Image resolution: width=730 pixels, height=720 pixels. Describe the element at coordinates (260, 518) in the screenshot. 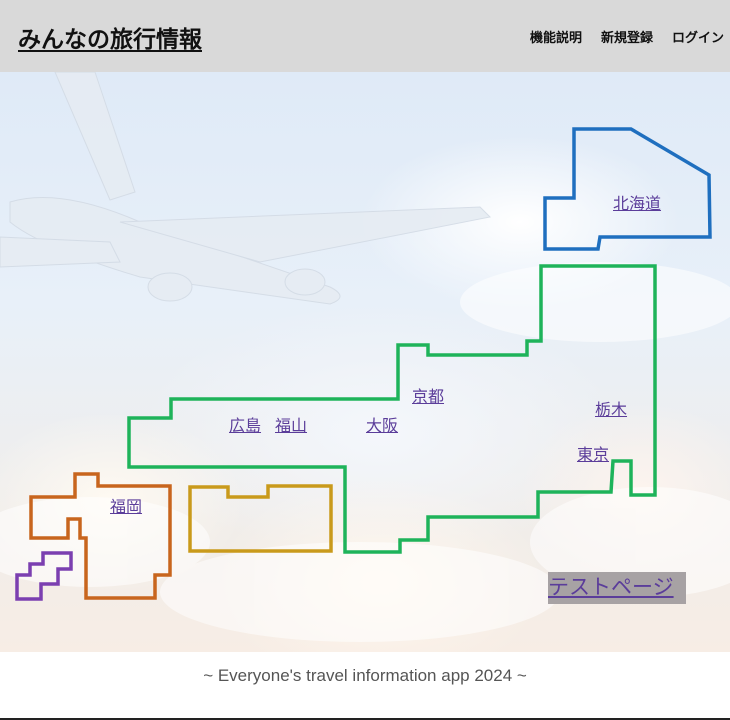

I see `shikoku-region-outline` at that location.